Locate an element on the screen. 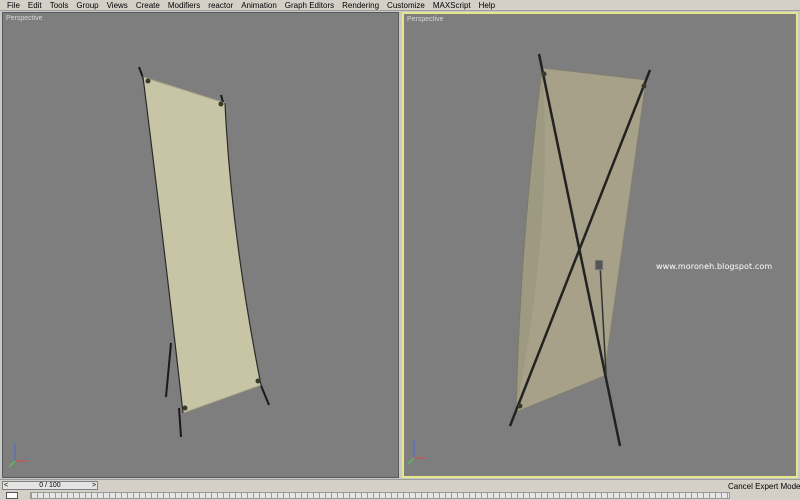 This screenshot has width=800, height=500. banner-fabric is located at coordinates (202, 245).